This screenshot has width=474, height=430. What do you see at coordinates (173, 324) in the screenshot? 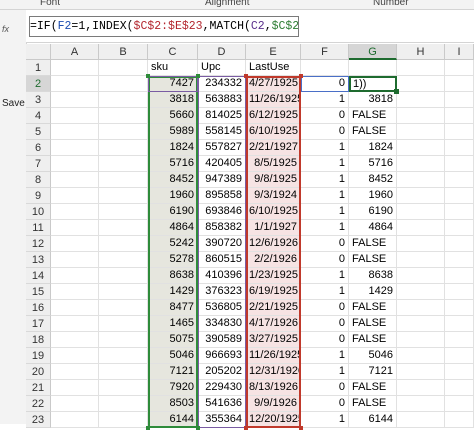
I see `cell-c: 1465` at bounding box center [173, 324].